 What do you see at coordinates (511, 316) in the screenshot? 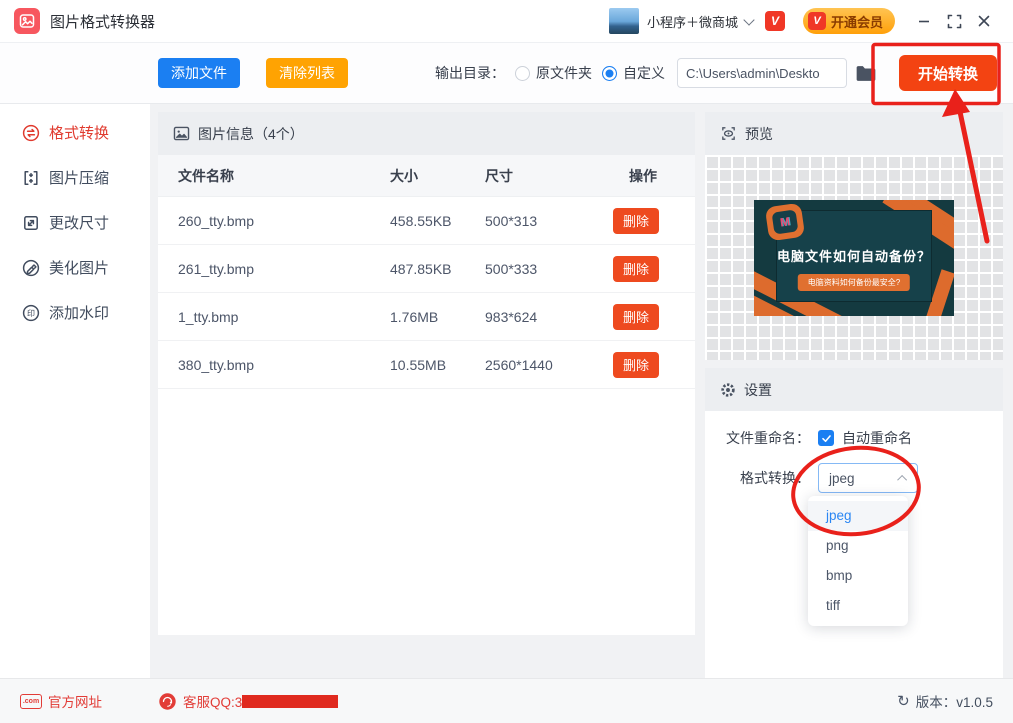
I see `file-dimensions: 983*624` at bounding box center [511, 316].